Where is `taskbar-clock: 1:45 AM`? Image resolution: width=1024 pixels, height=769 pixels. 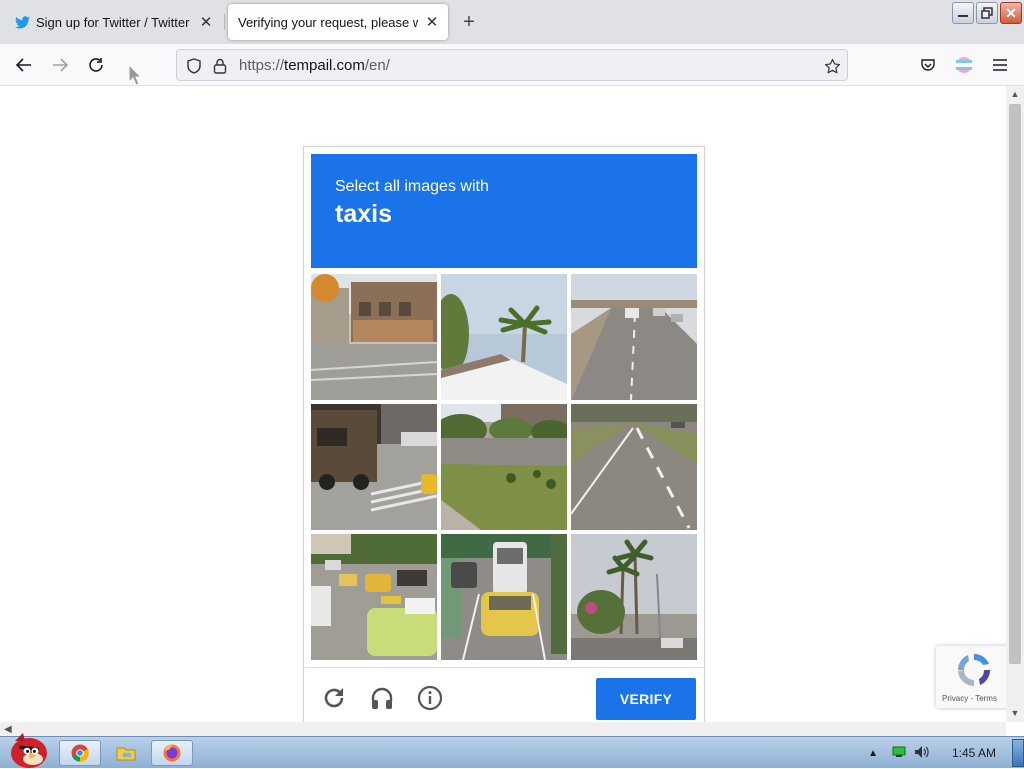 taskbar-clock: 1:45 AM is located at coordinates (974, 753).